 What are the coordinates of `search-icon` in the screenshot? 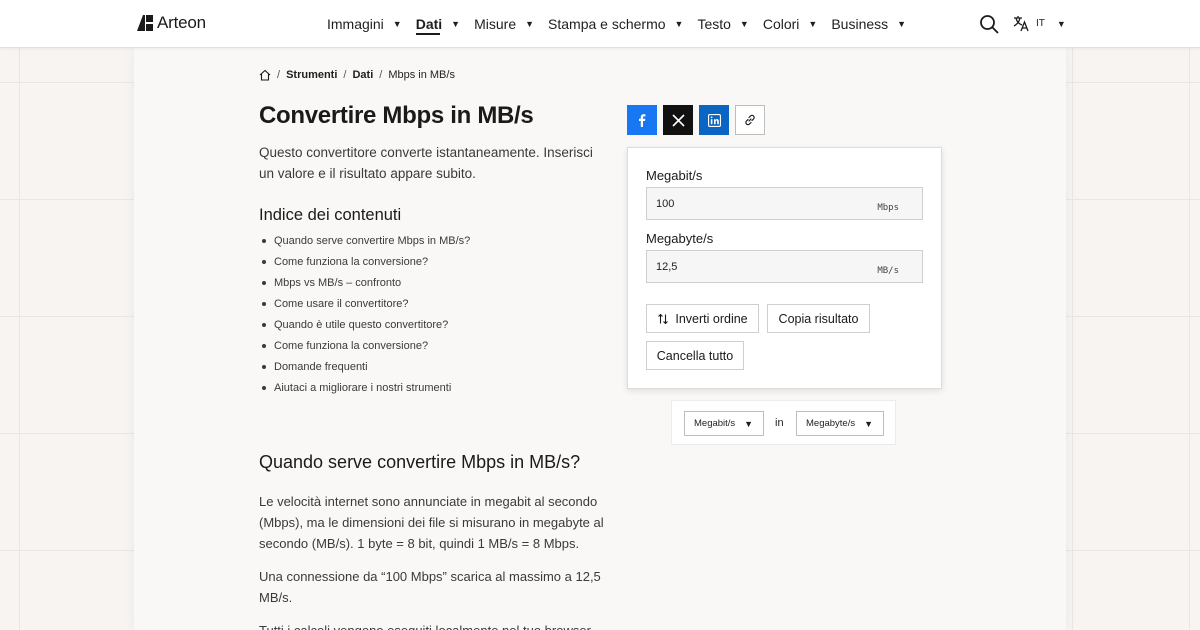 It's located at (989, 24).